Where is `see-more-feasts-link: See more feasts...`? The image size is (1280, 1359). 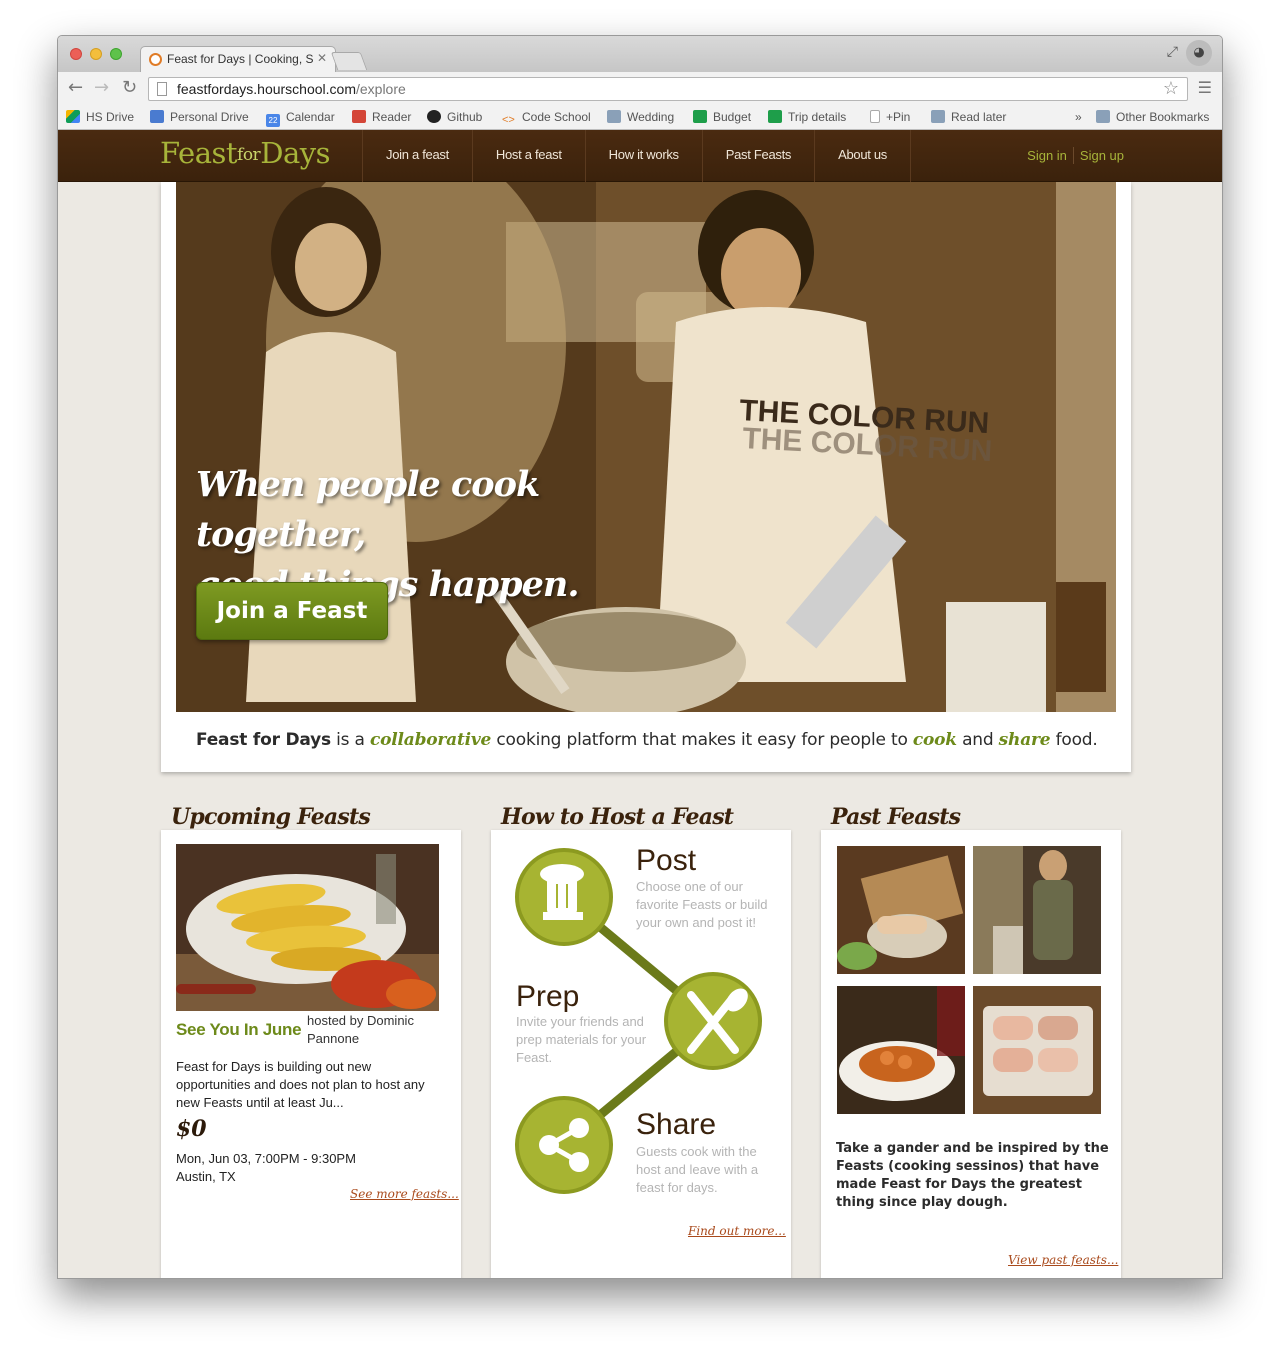 see-more-feasts-link: See more feasts... is located at coordinates (404, 1194).